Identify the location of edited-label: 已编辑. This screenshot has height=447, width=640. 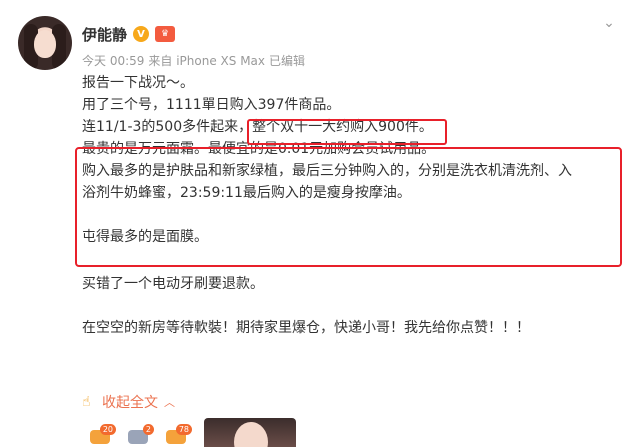
(287, 60).